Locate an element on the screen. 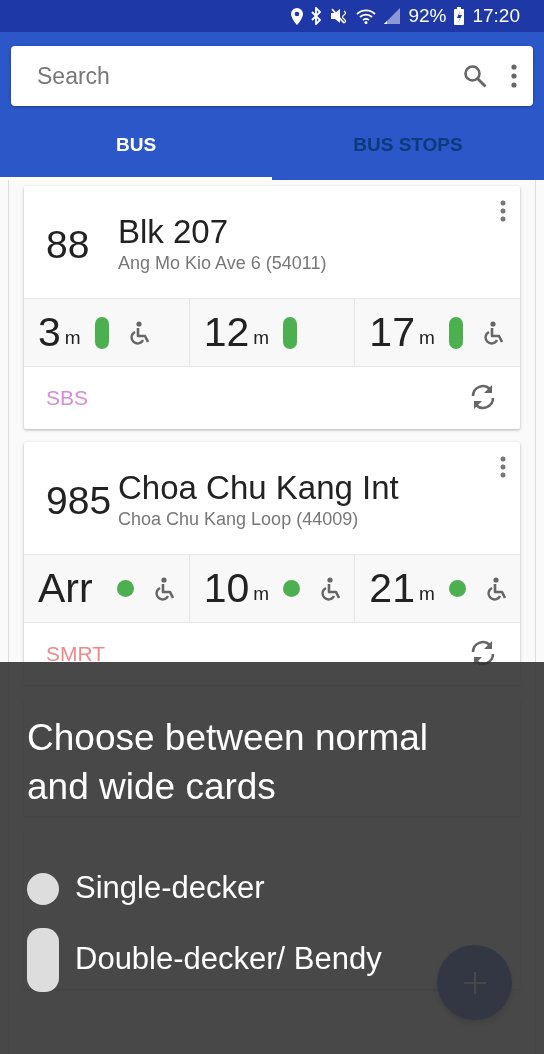 This screenshot has width=544, height=1054. mute-icon is located at coordinates (339, 16).